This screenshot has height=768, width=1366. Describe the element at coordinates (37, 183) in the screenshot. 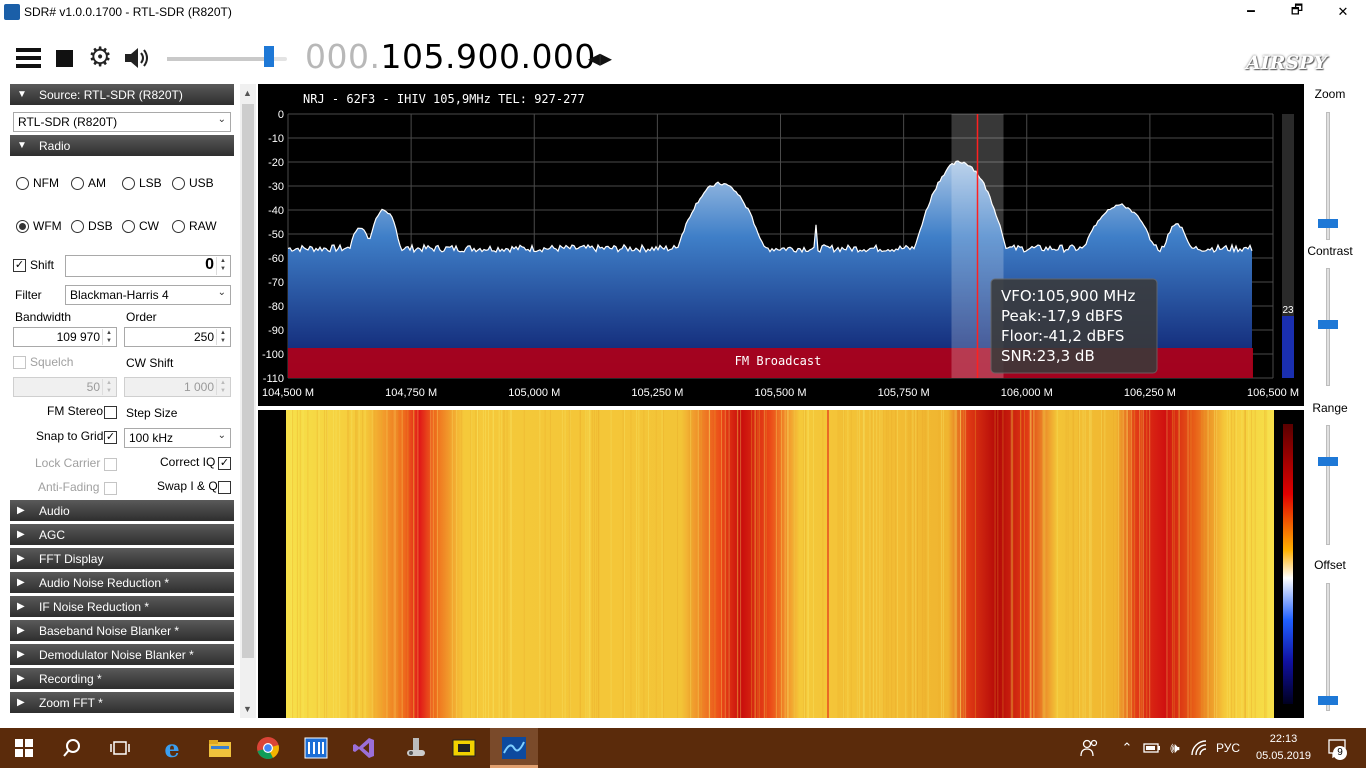

I see `mode-radio-nfm: NFM` at that location.